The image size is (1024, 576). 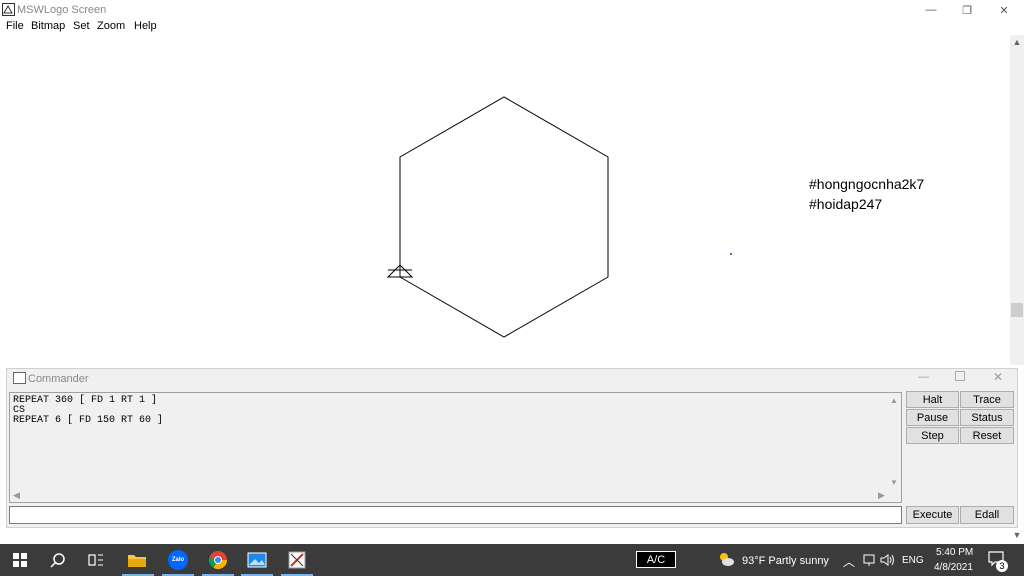 What do you see at coordinates (888, 561) in the screenshot?
I see `speaker-volume-icon` at bounding box center [888, 561].